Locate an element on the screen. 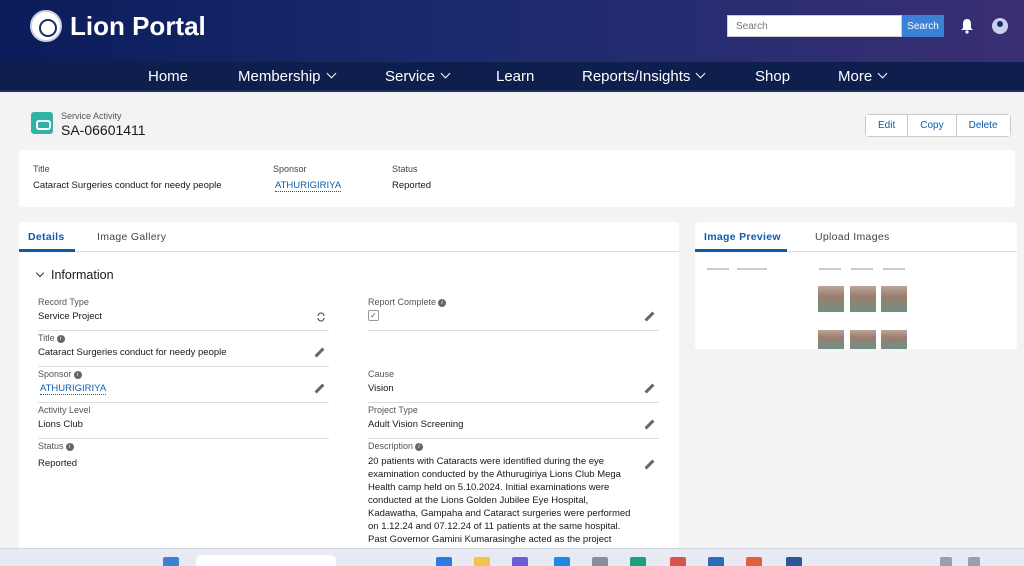  field-sponsor: Sponsor i ATHURIGIRIYA is located at coordinates (183, 386).